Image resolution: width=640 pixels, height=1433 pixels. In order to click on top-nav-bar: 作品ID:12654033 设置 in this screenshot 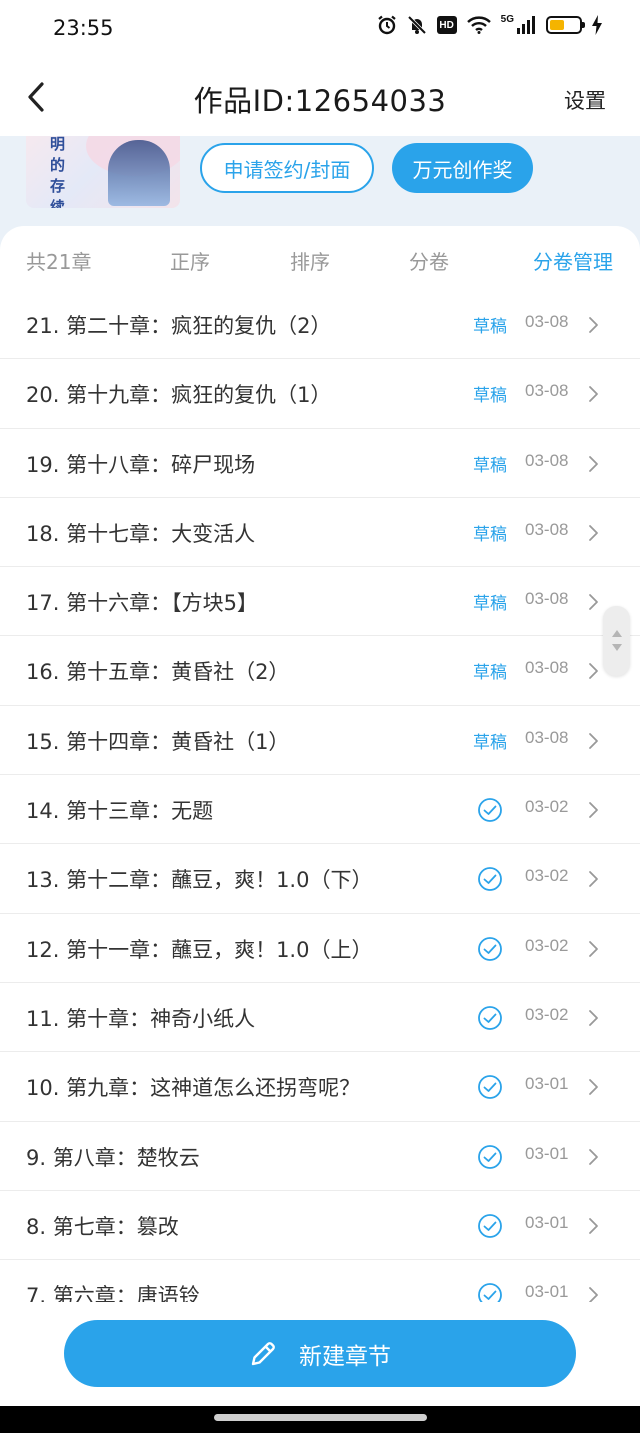, I will do `click(320, 97)`.